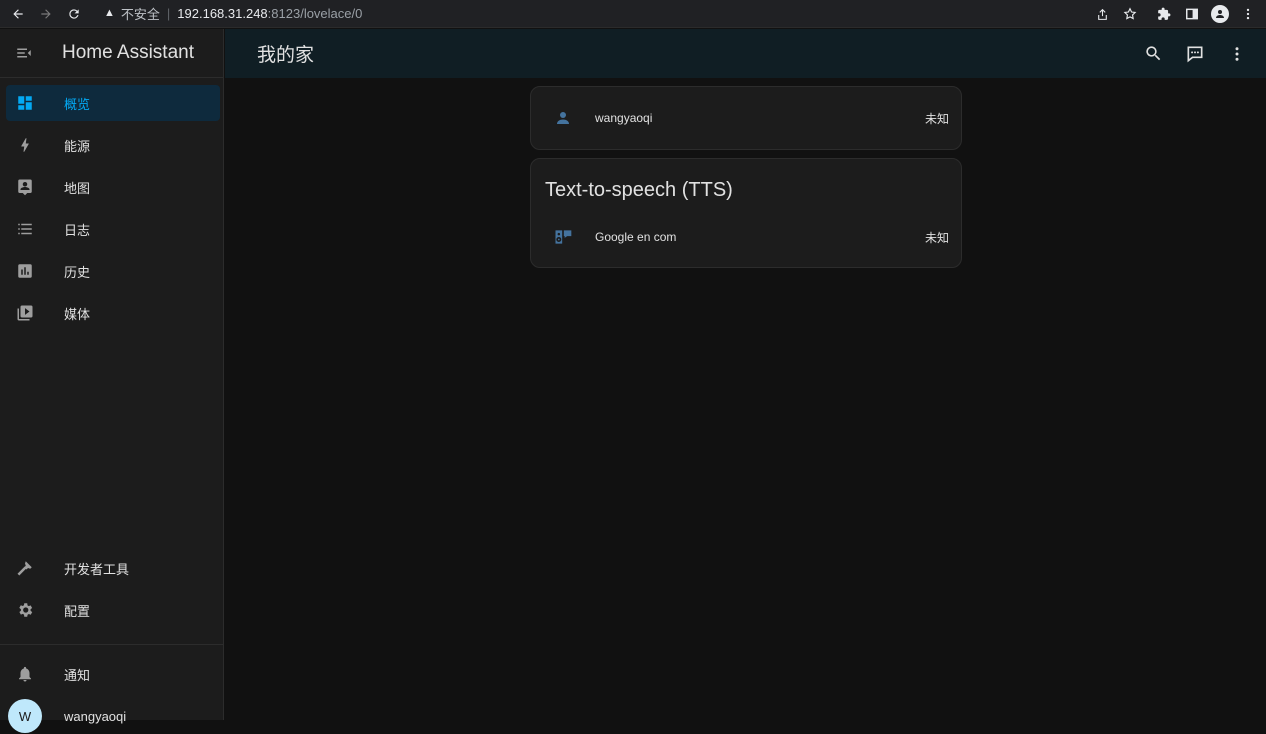 This screenshot has height=734, width=1266. What do you see at coordinates (77, 104) in the screenshot?
I see `sidebar-item-label: 概览` at bounding box center [77, 104].